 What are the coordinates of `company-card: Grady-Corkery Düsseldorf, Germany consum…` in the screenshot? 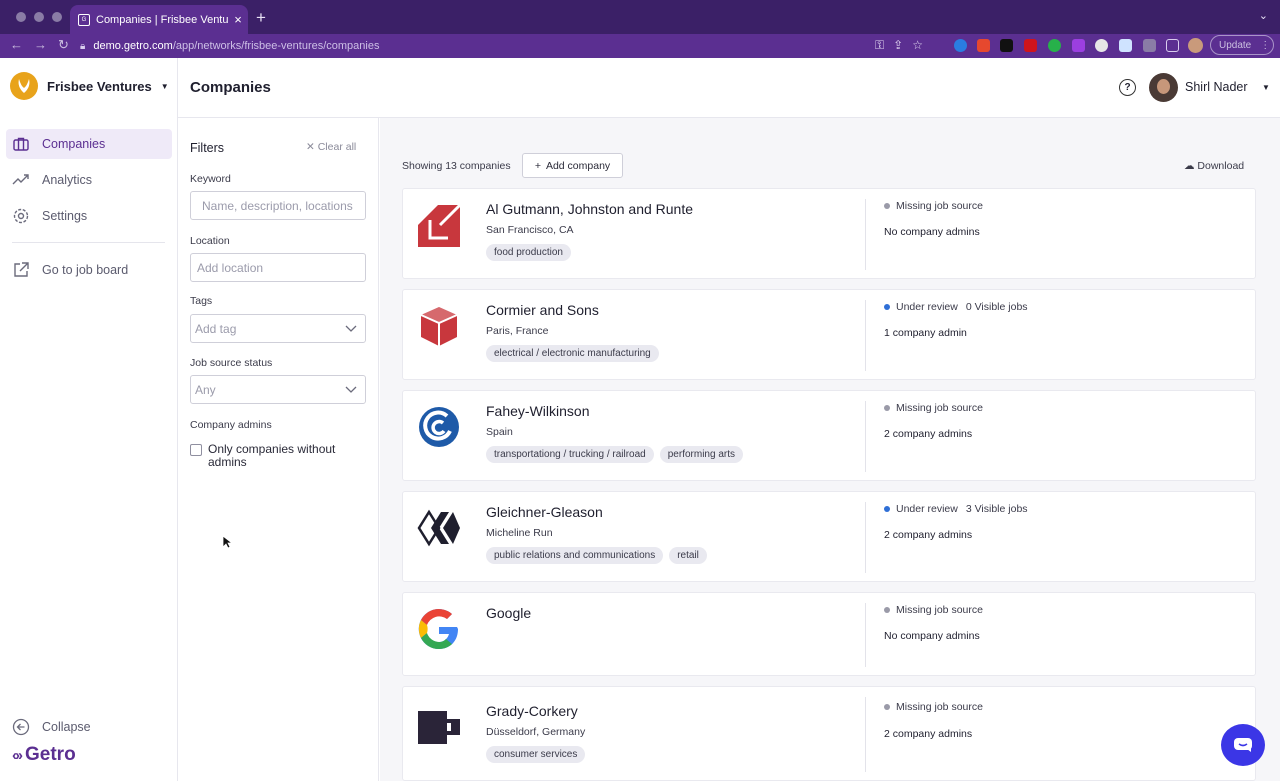 It's located at (829, 733).